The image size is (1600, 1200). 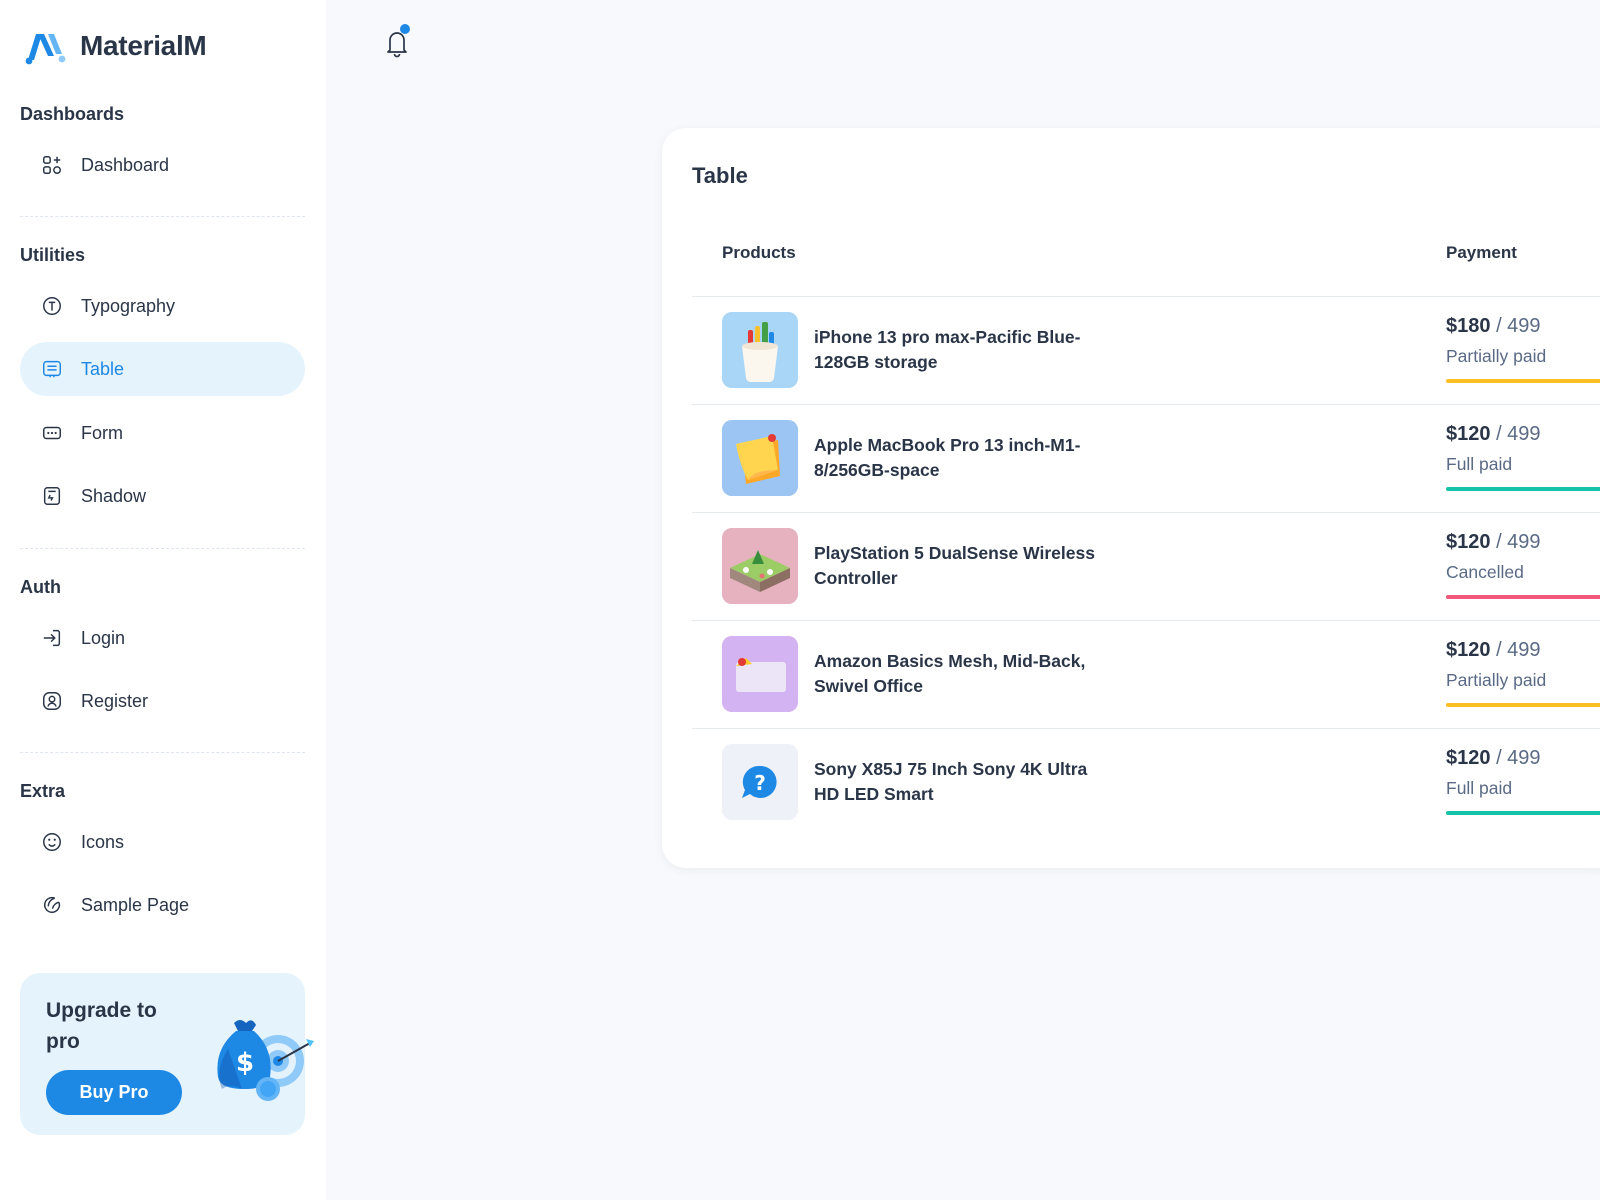 What do you see at coordinates (167, 1054) in the screenshot?
I see `upgrade-card: Upgrade to pro Buy Pro $` at bounding box center [167, 1054].